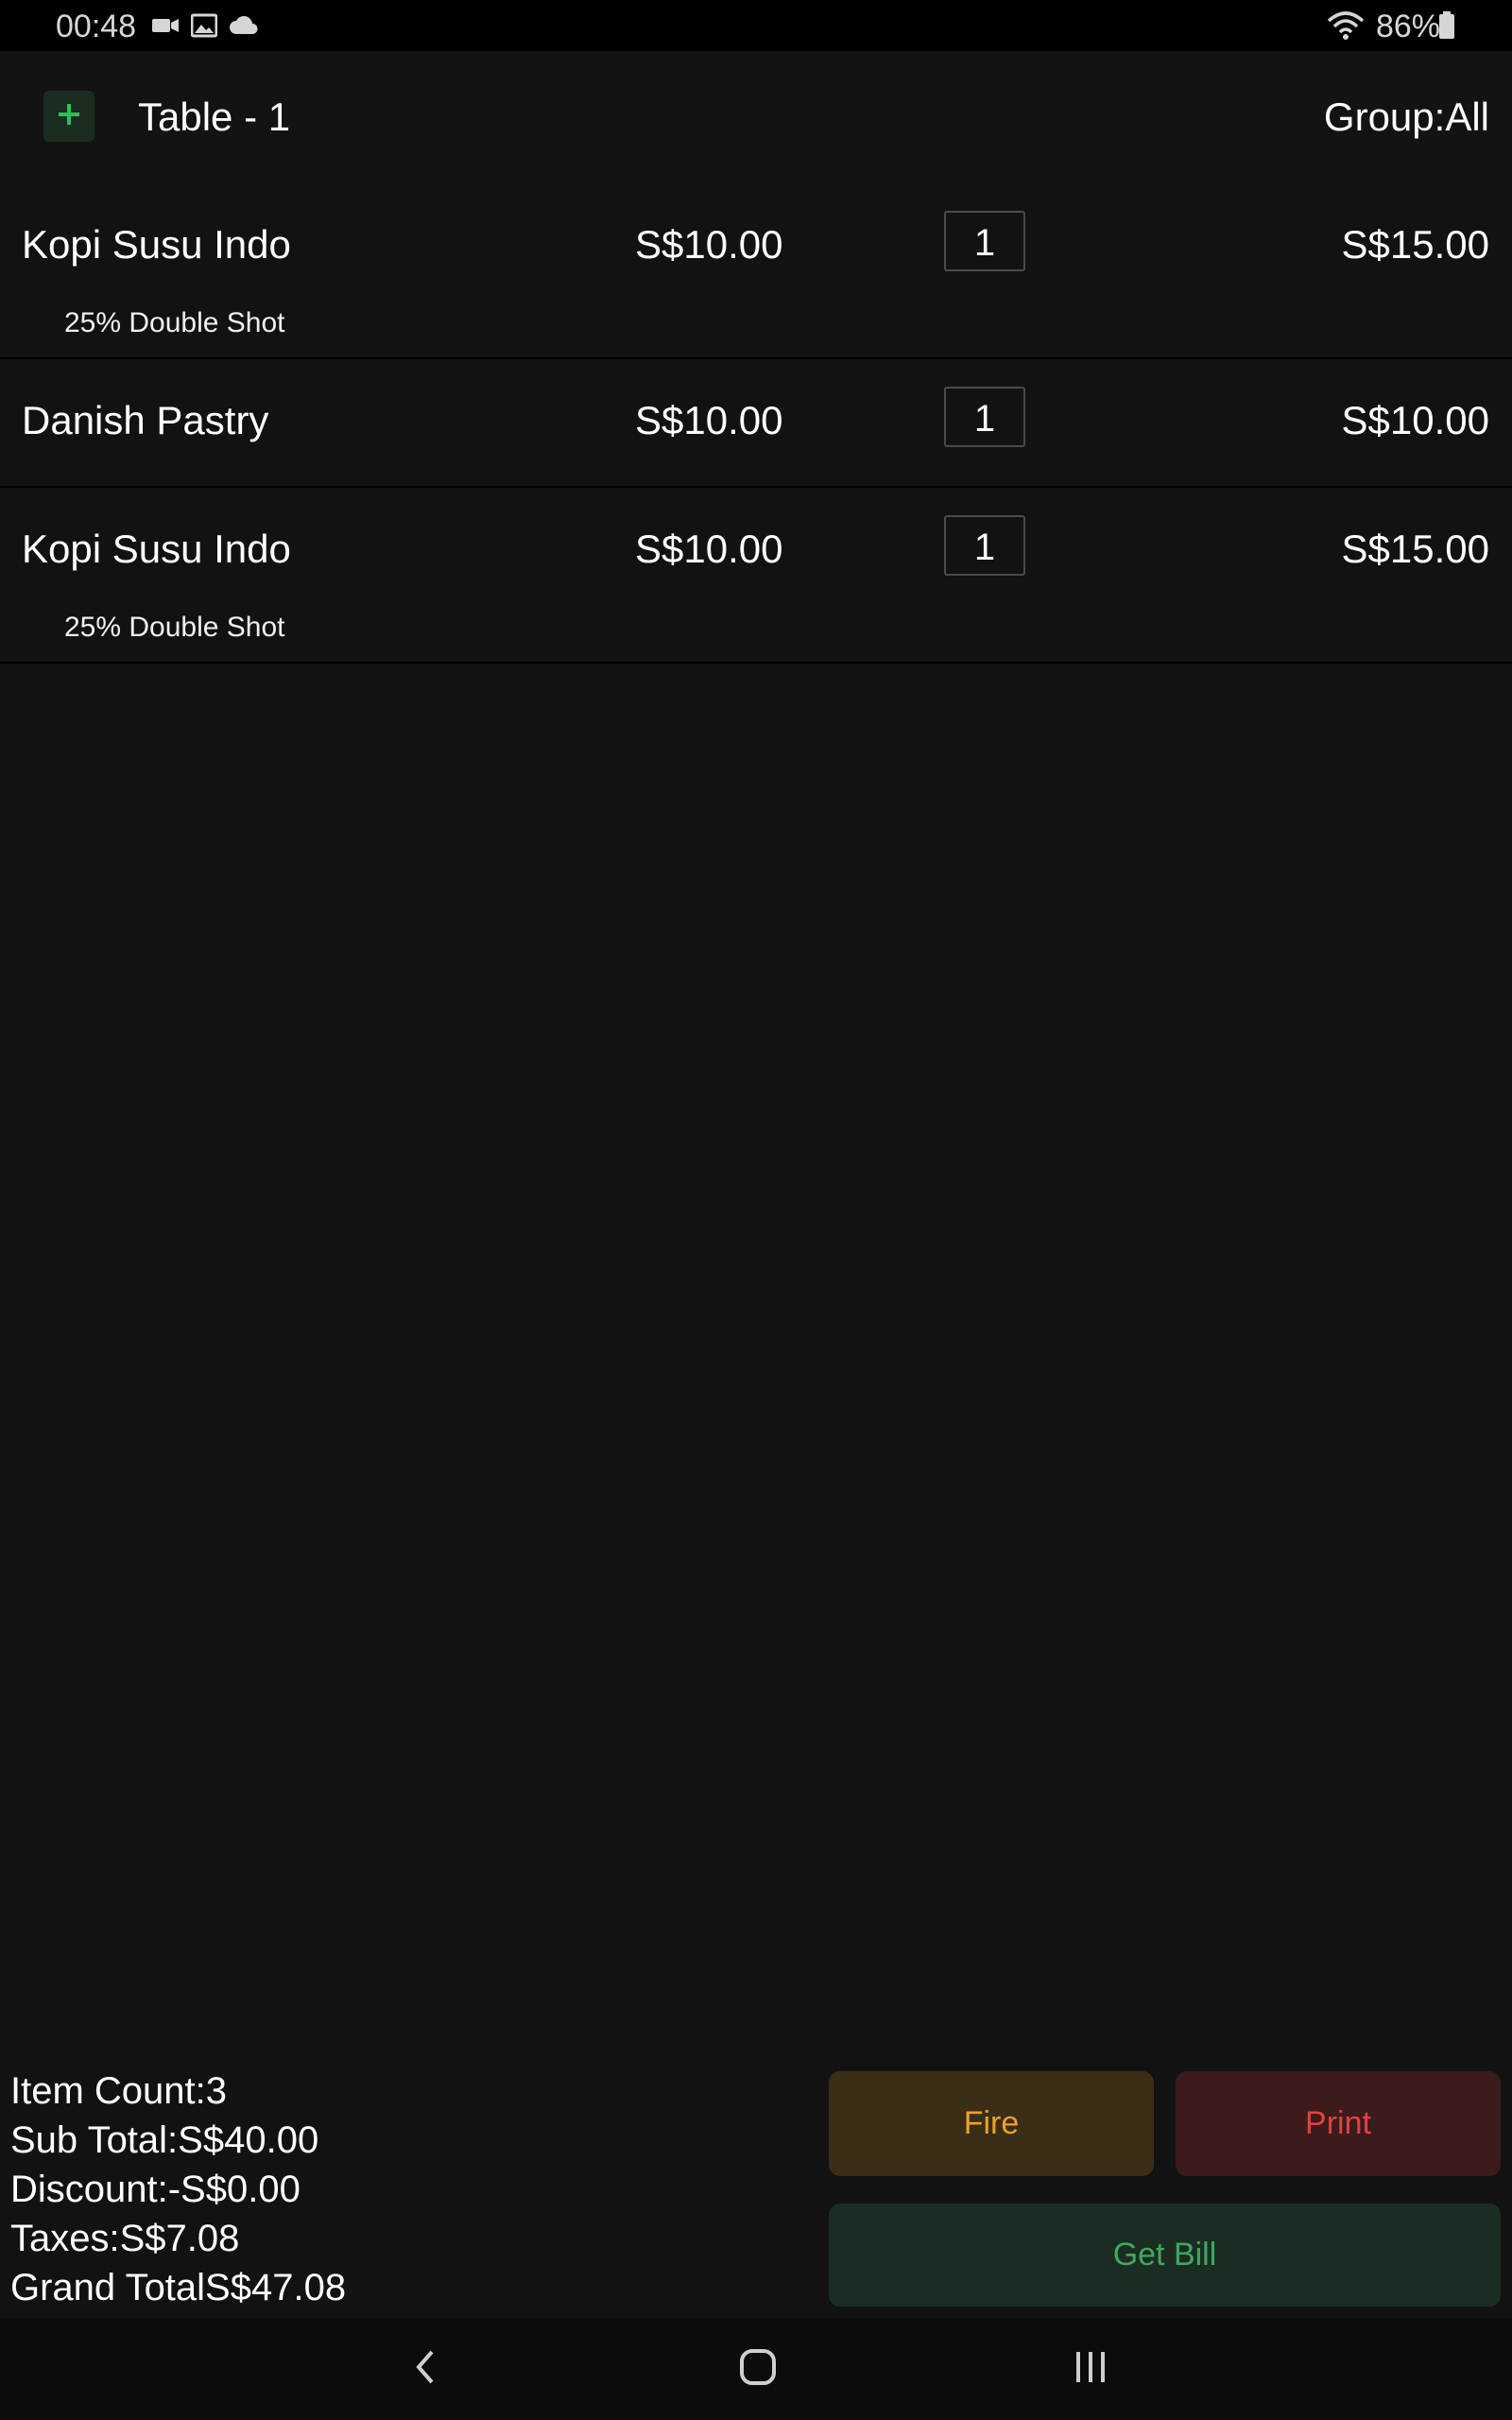 The height and width of the screenshot is (2420, 1512). Describe the element at coordinates (1446, 28) in the screenshot. I see `battery-icon` at that location.